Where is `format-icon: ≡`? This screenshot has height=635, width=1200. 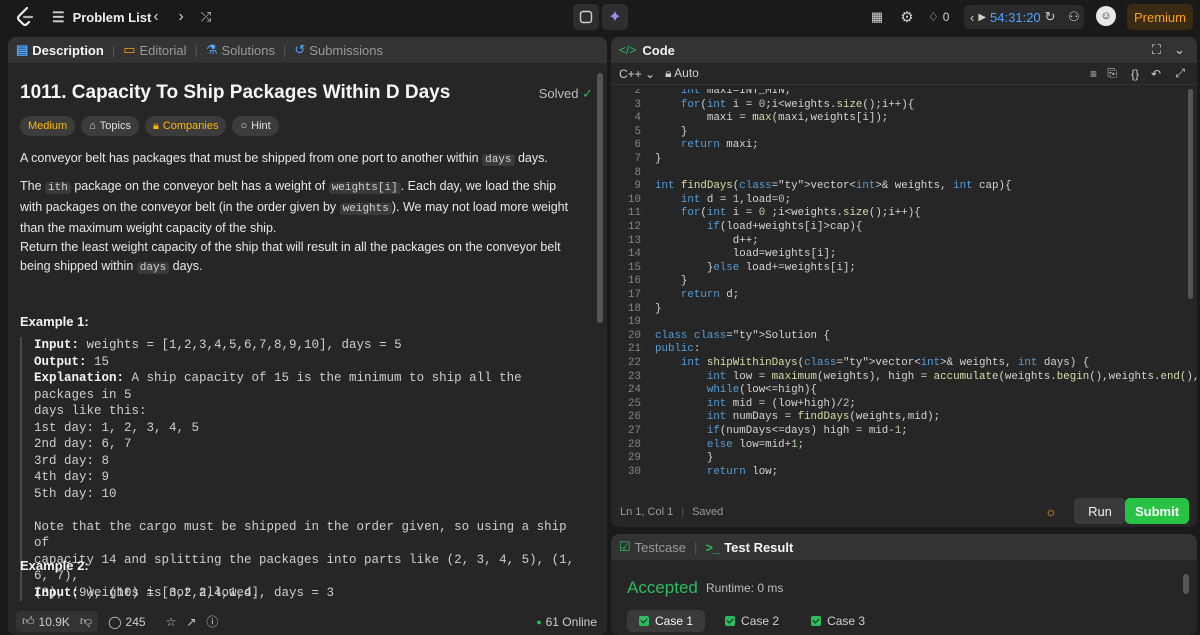 format-icon: ≡ is located at coordinates (1093, 74).